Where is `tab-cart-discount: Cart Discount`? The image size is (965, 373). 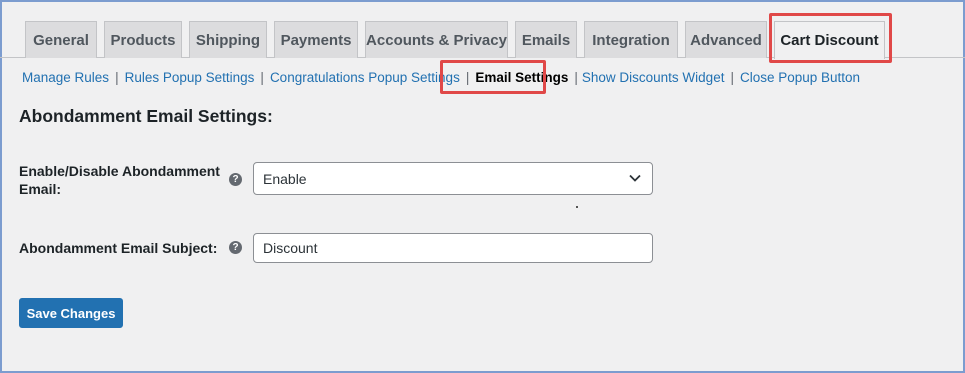
tab-cart-discount: Cart Discount is located at coordinates (829, 40).